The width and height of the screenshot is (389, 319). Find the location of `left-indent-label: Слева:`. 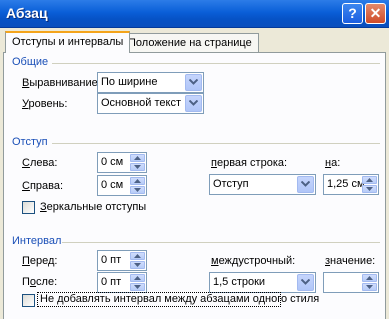

left-indent-label: Слева: is located at coordinates (40, 163).